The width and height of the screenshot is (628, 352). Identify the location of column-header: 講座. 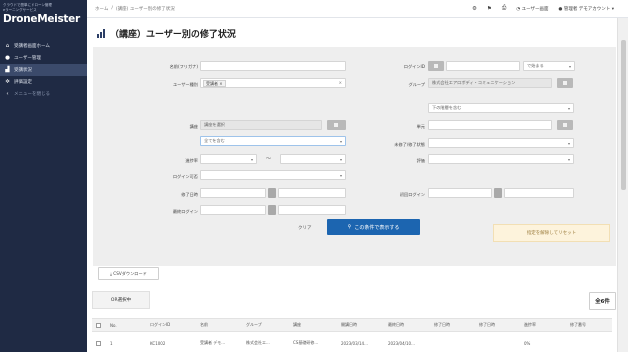
(313, 325).